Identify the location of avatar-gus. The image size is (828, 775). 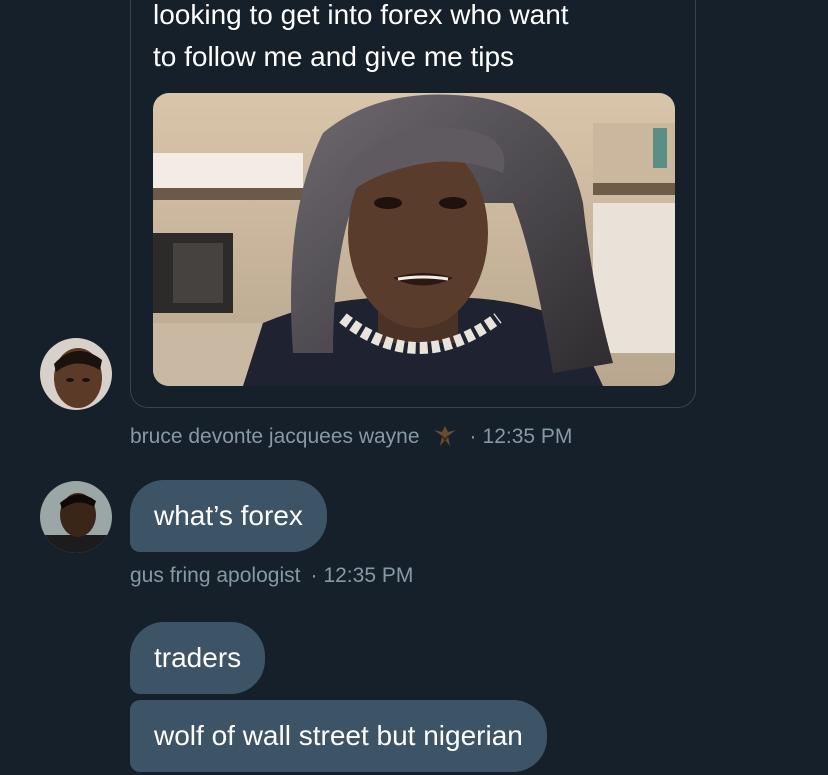
(76, 517).